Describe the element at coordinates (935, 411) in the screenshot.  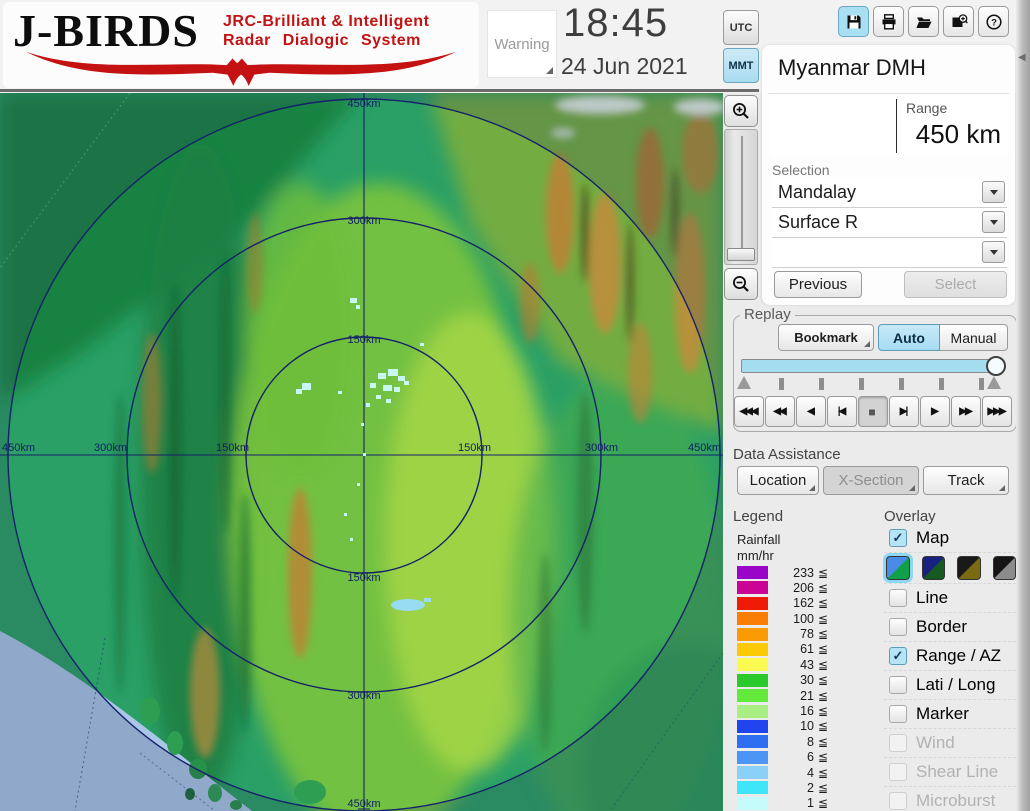
I see `play-forward-button: ▶` at that location.